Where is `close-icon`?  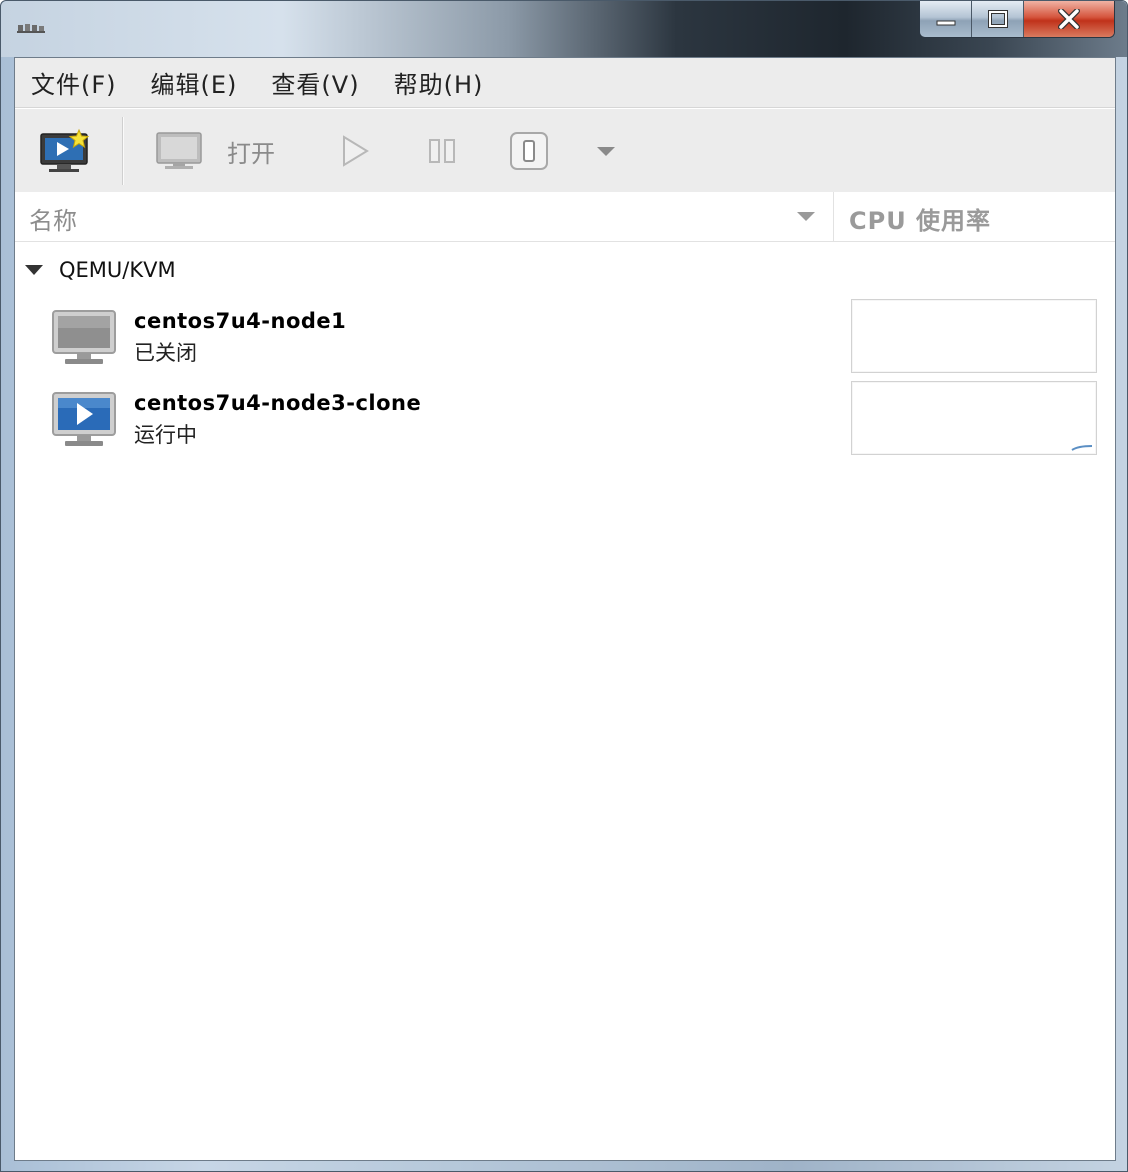 close-icon is located at coordinates (1069, 19).